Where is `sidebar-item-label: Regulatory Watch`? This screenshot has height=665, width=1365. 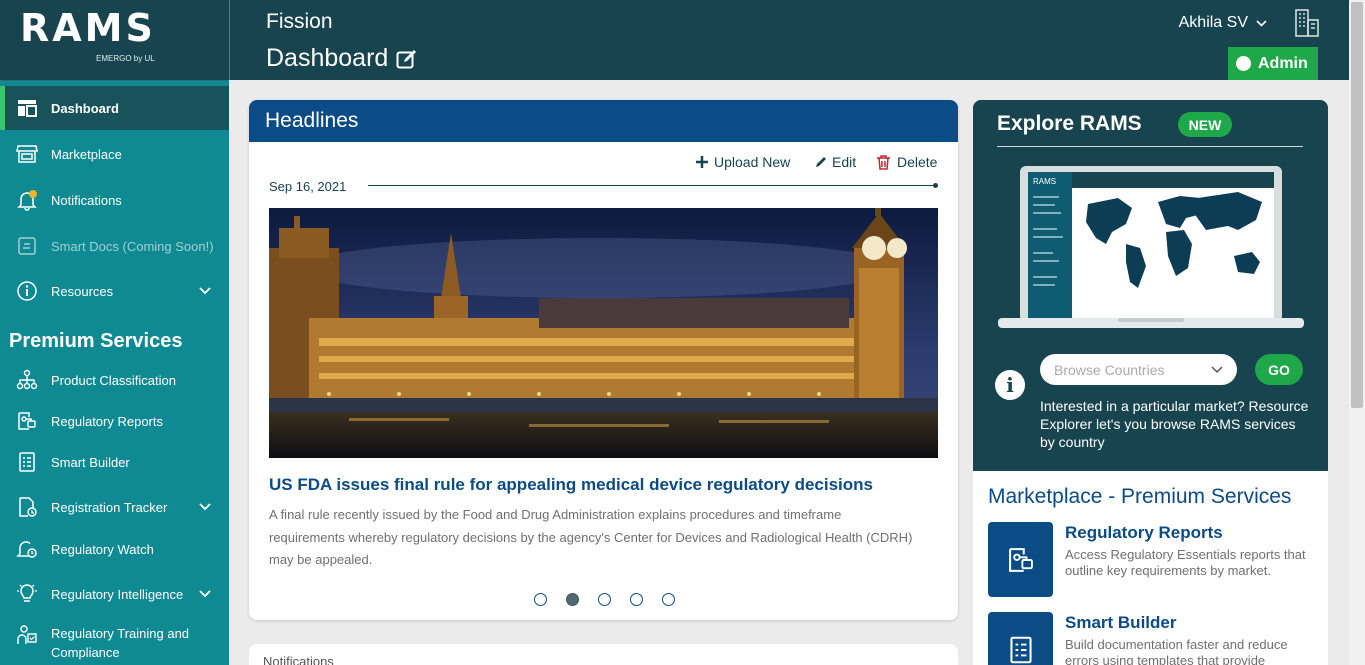 sidebar-item-label: Regulatory Watch is located at coordinates (102, 549).